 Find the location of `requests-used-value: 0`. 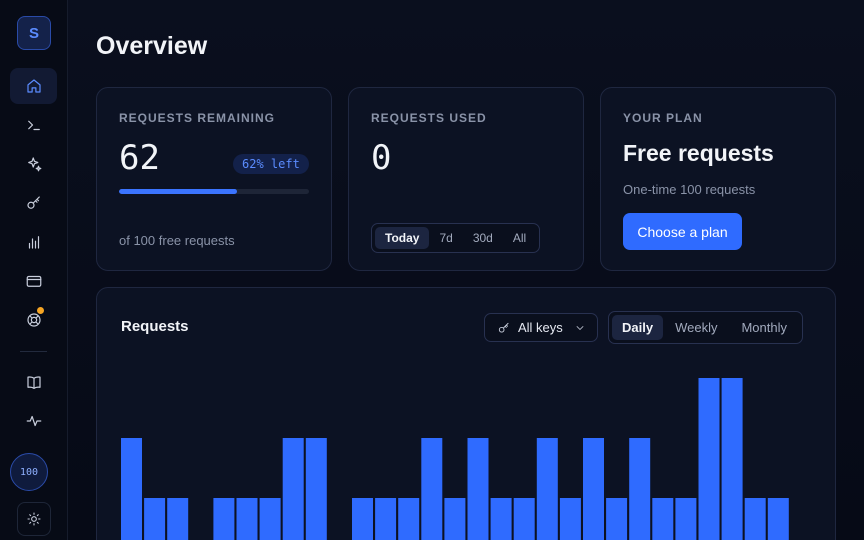

requests-used-value: 0 is located at coordinates (381, 158).